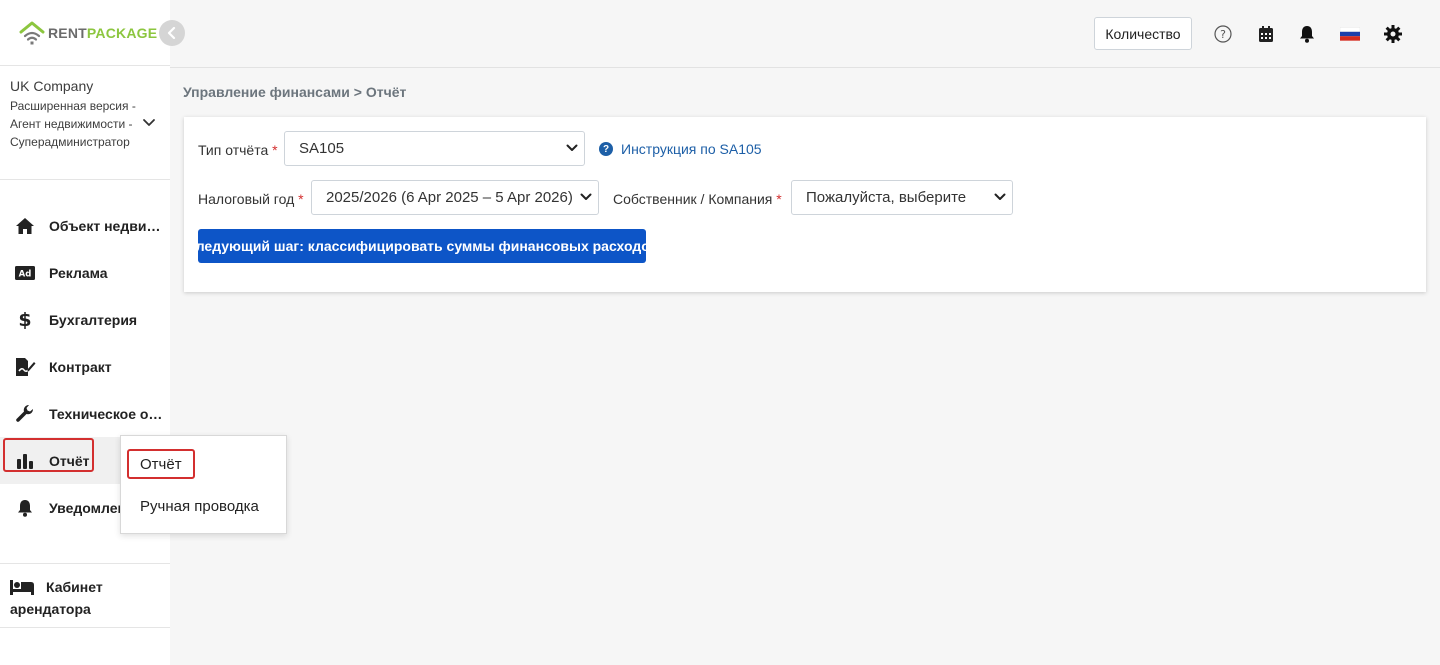  Describe the element at coordinates (52, 86) in the screenshot. I see `company-name: UK Company` at that location.